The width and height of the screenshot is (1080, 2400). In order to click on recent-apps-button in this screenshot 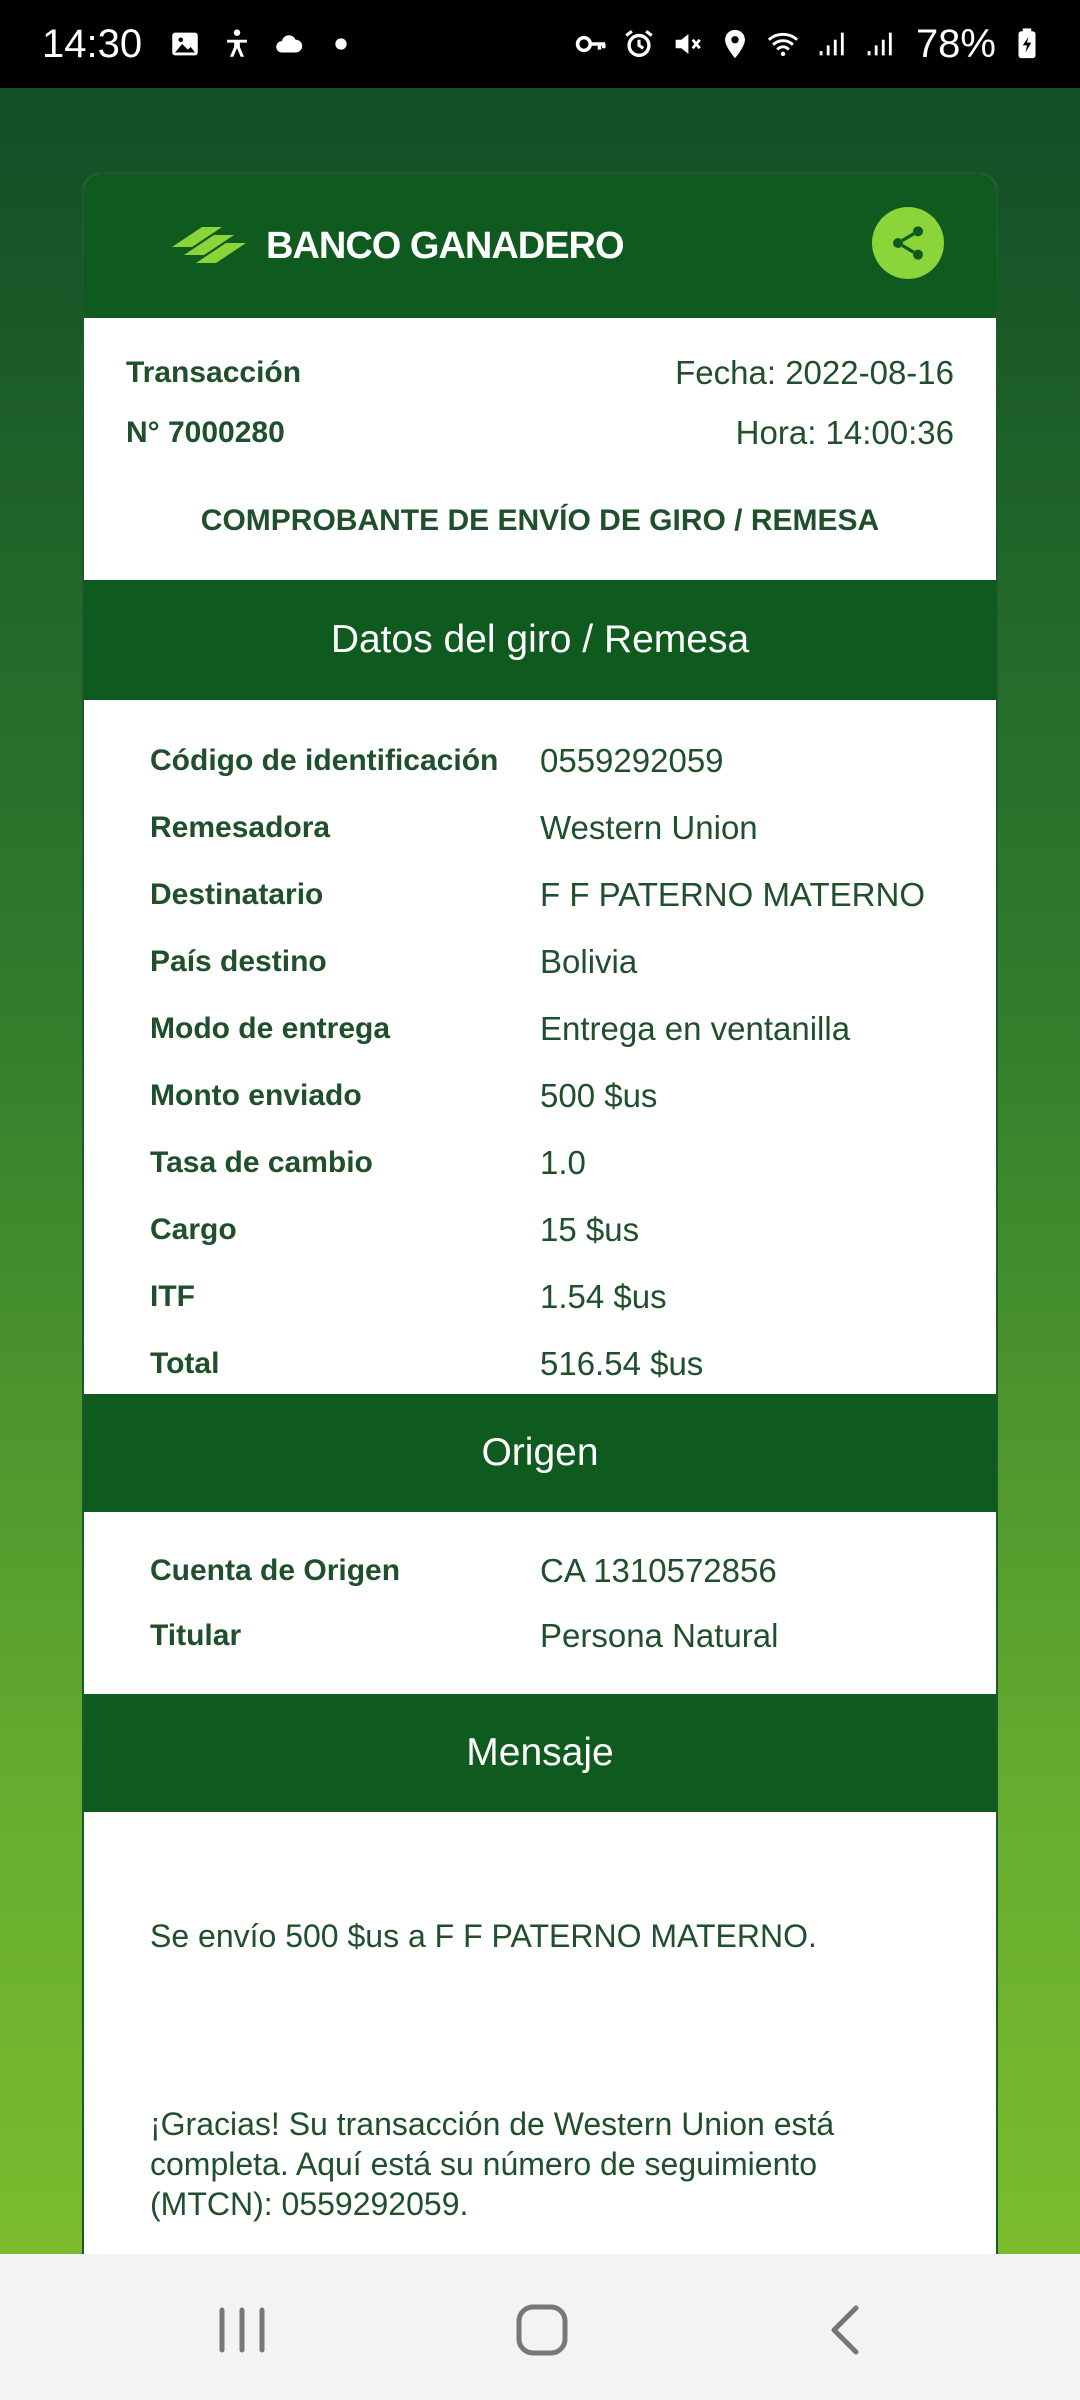, I will do `click(242, 2330)`.